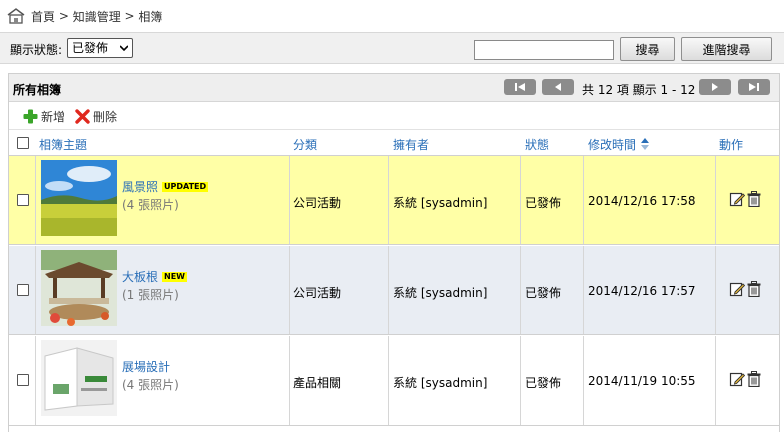 Image resolution: width=784 pixels, height=432 pixels. I want to click on header-status: 狀態, so click(537, 144).